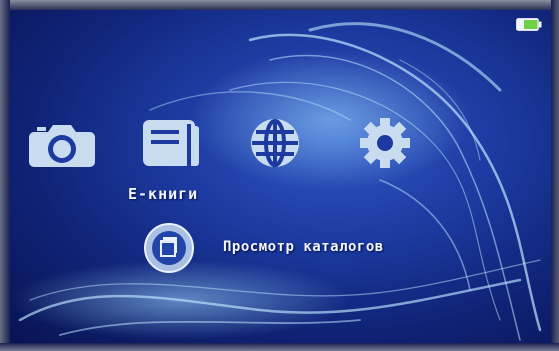 The width and height of the screenshot is (559, 351). I want to click on submenu-item-browse-catalogs: Просмотр каталогов, so click(308, 247).